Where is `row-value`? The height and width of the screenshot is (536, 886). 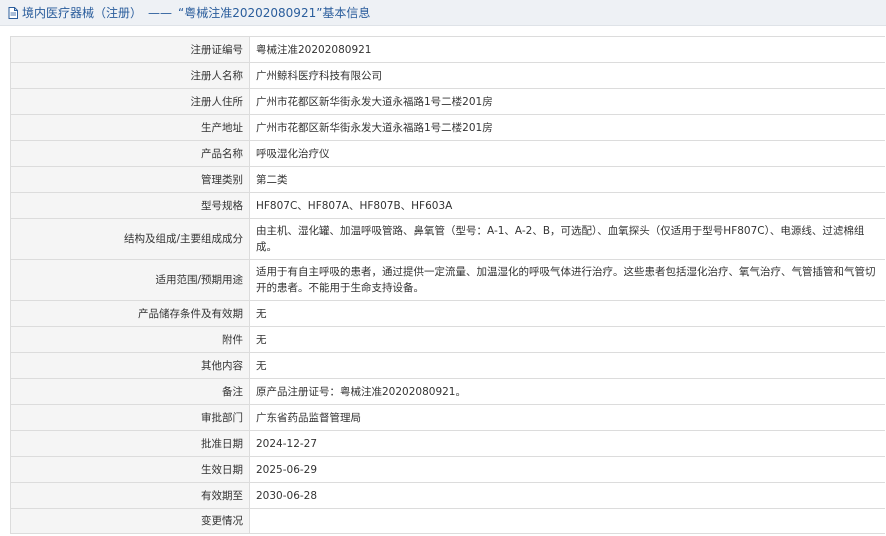 row-value is located at coordinates (567, 521).